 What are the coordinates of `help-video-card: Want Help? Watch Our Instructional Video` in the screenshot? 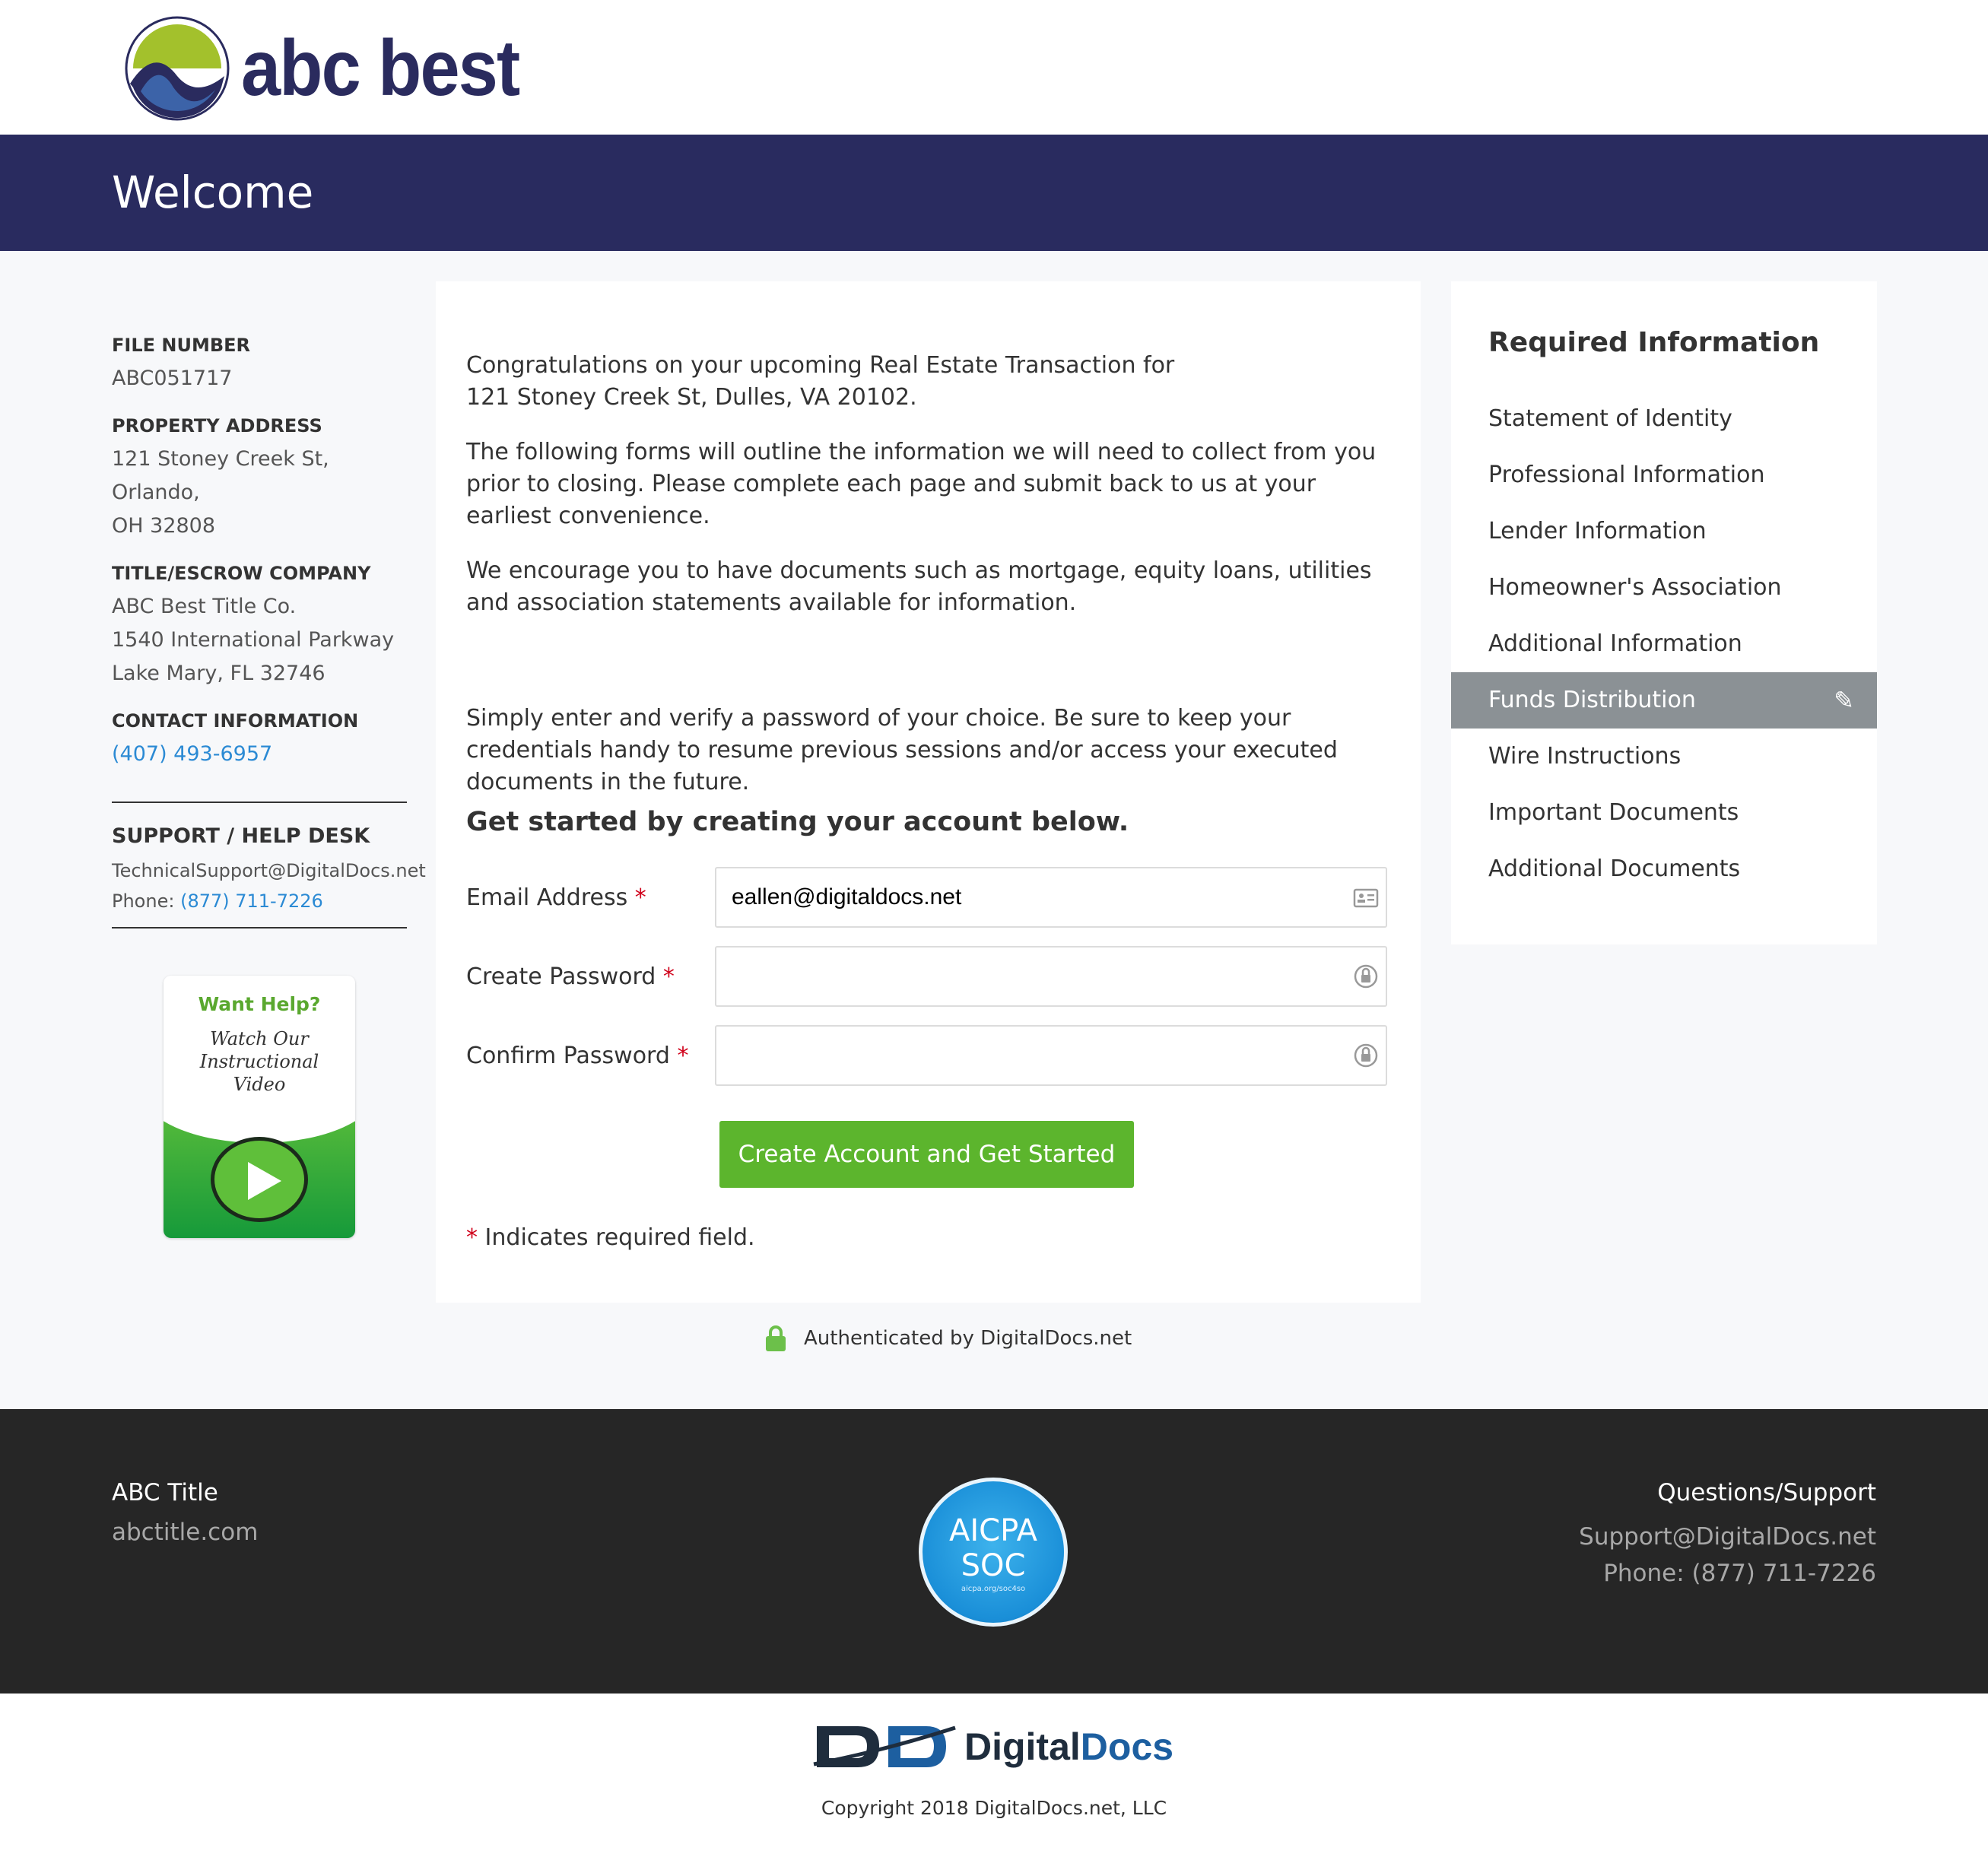 It's located at (259, 1107).